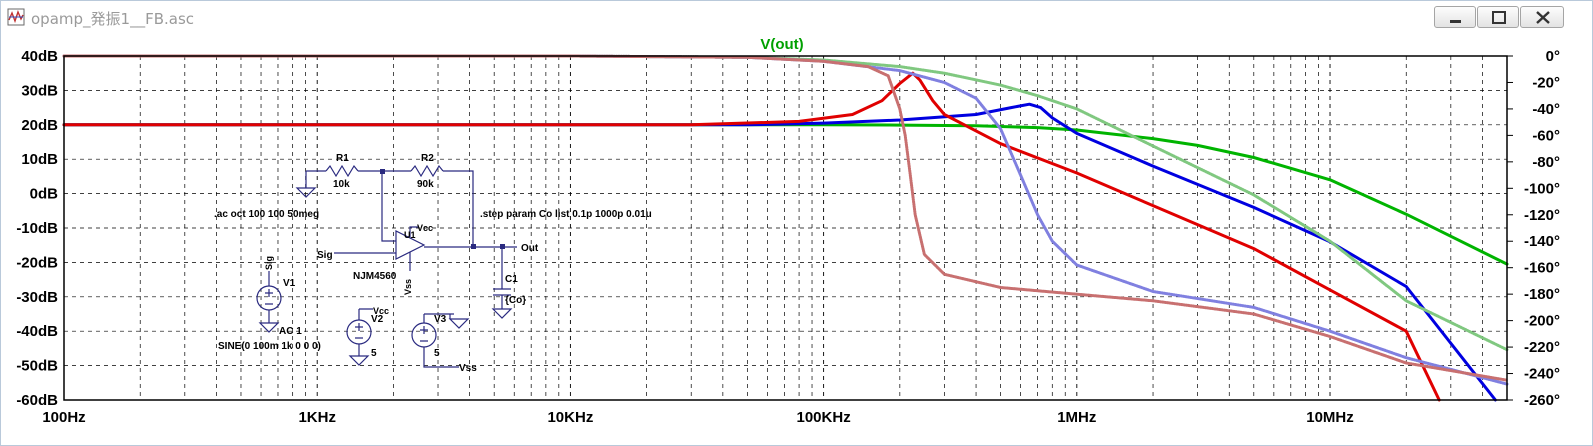 This screenshot has width=1593, height=446. What do you see at coordinates (37, 400) in the screenshot?
I see `y-left-tick-label: -60dB` at bounding box center [37, 400].